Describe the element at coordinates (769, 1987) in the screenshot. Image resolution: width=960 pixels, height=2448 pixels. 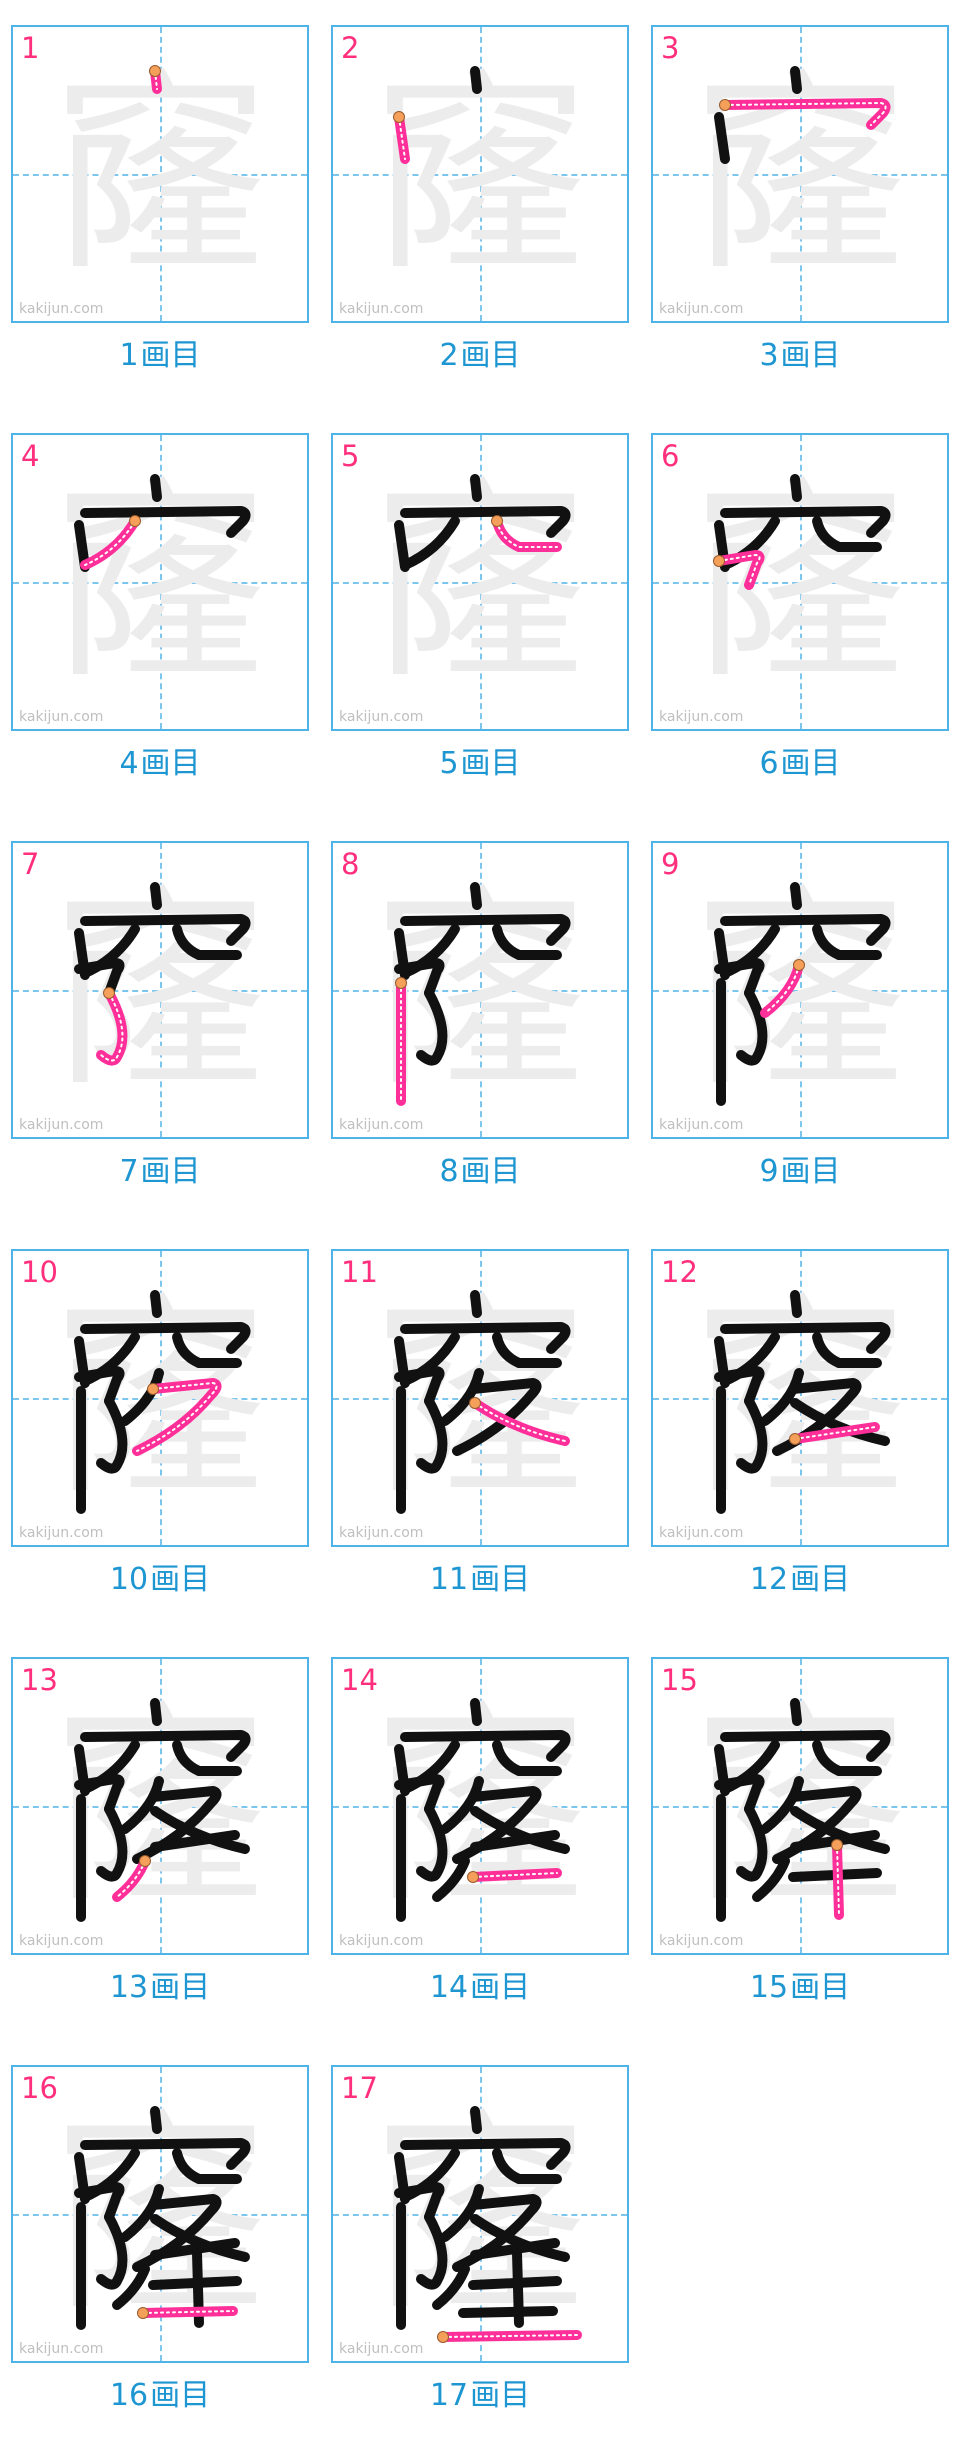
I see `step-caption-number: 15` at that location.